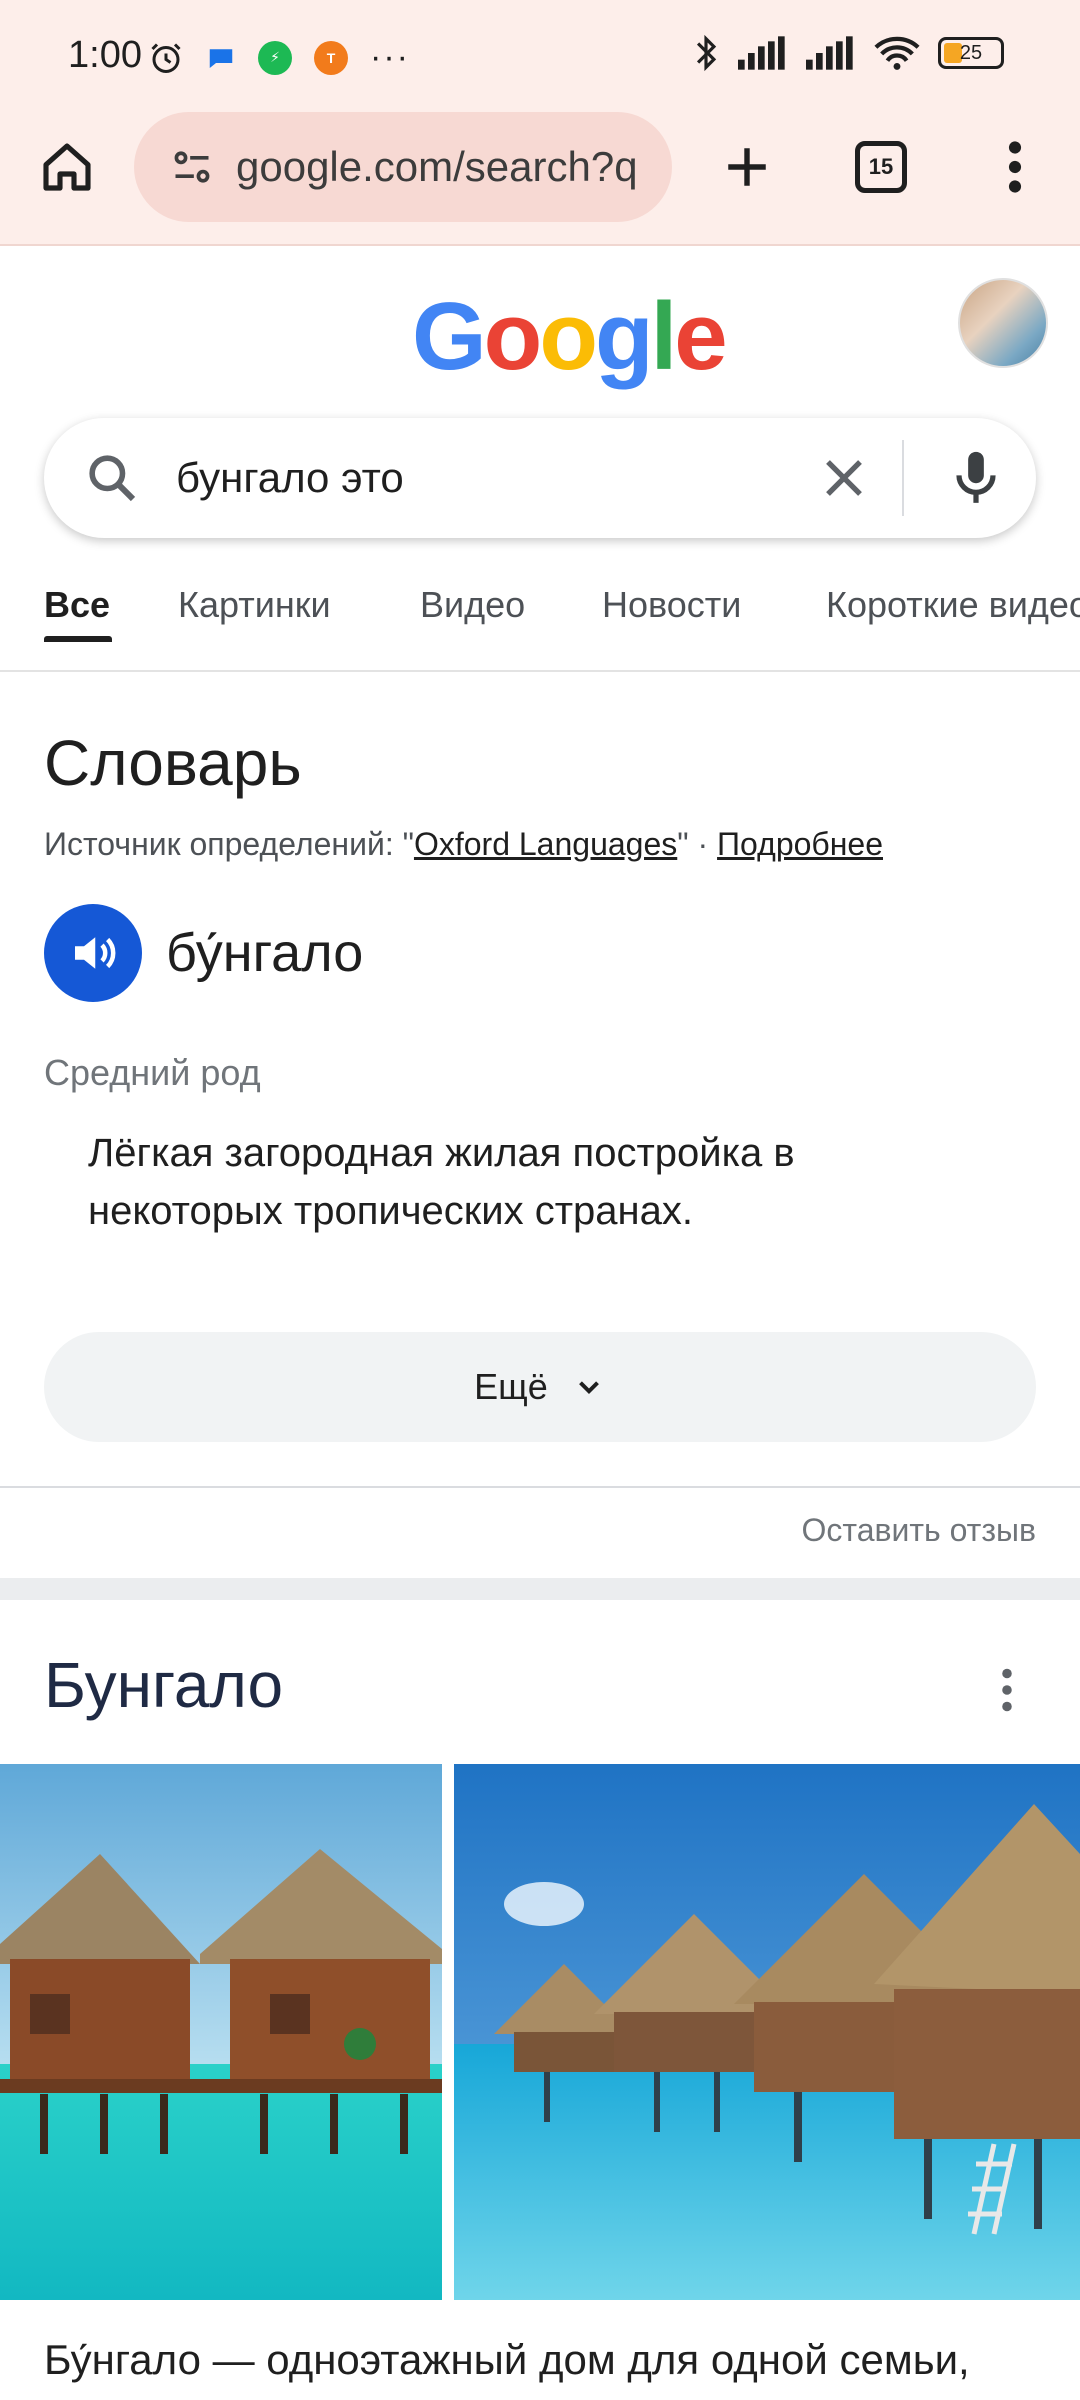  Describe the element at coordinates (390, 57) in the screenshot. I see `more-notifications-icon: ···` at that location.